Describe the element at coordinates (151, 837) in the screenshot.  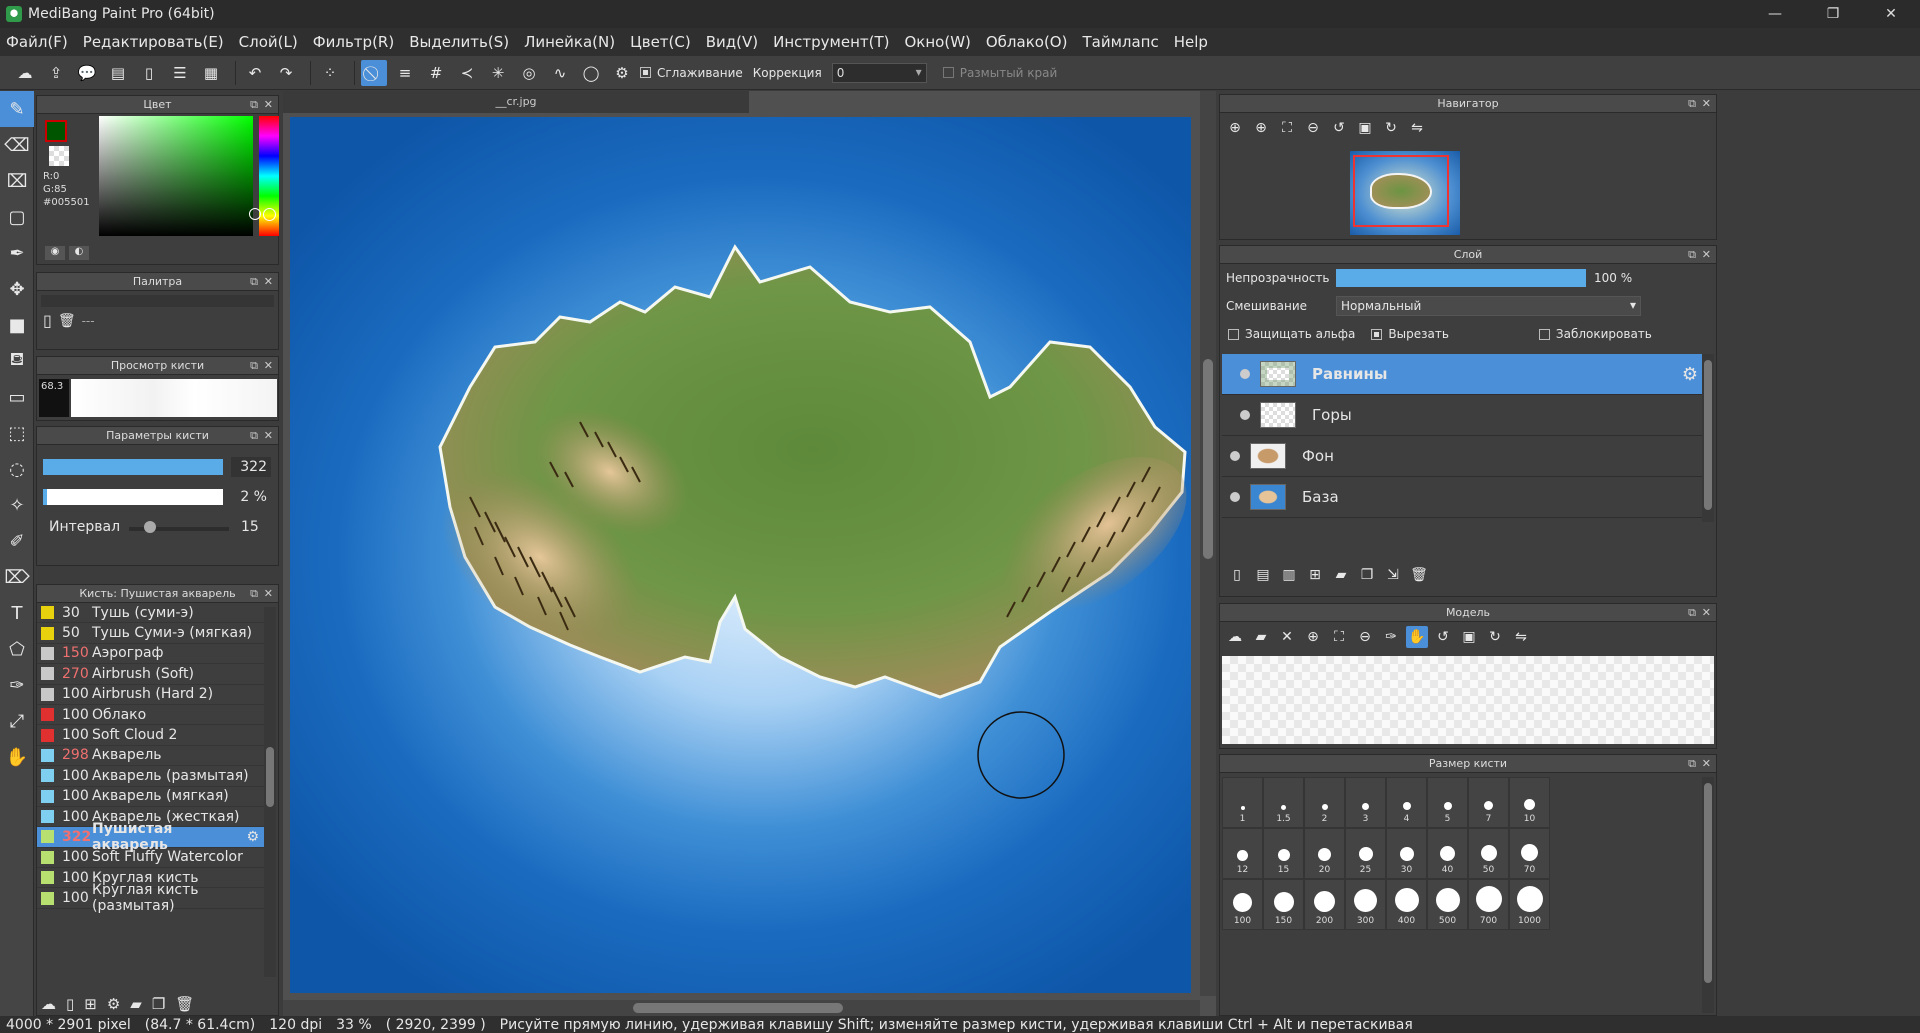
I see `brush-list-item: 322 Пушистая акварель ⚙` at that location.